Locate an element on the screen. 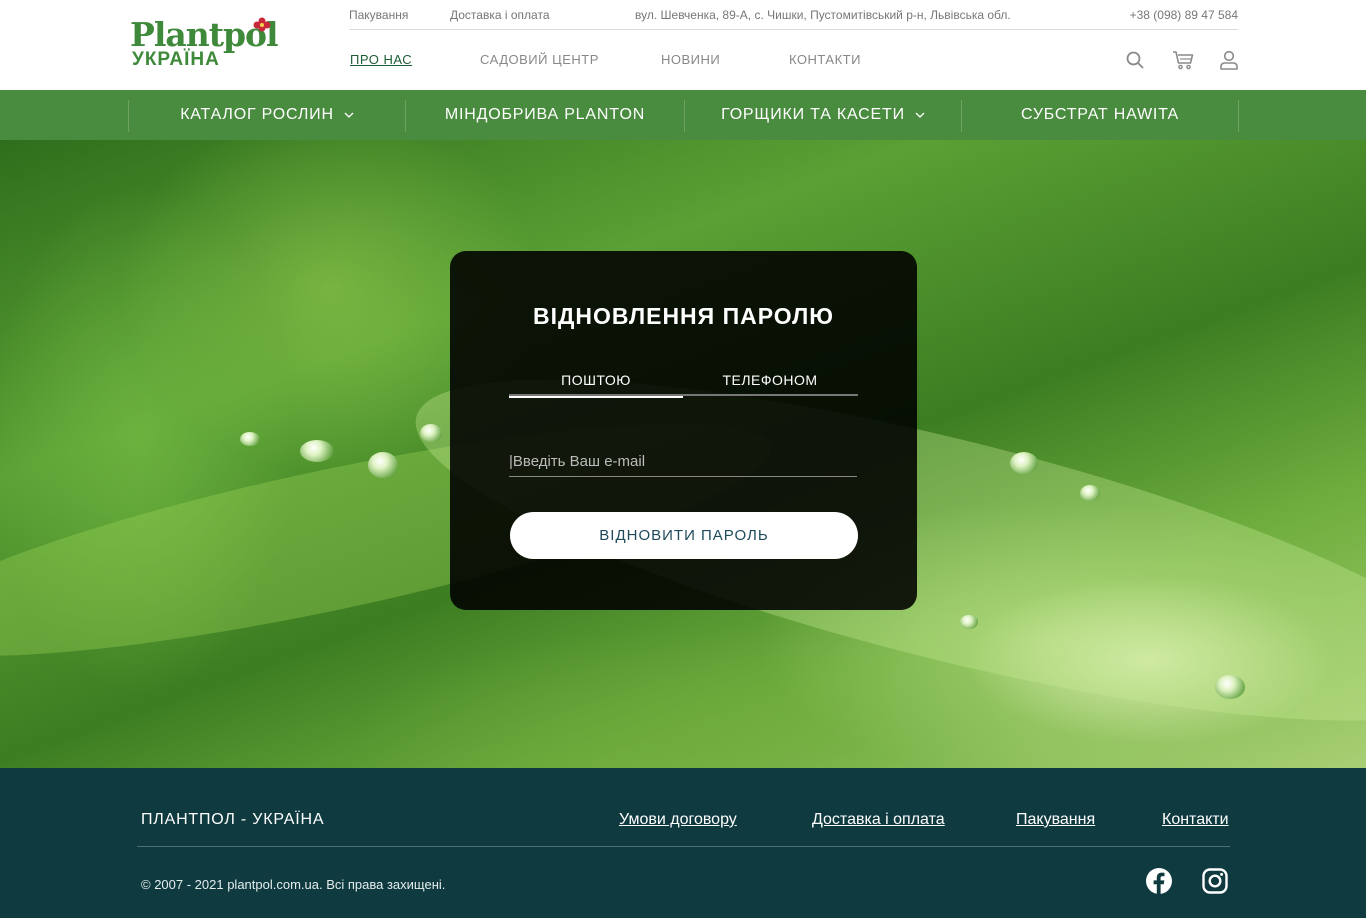  footer-link-delivery: Доставка і оплата is located at coordinates (878, 820).